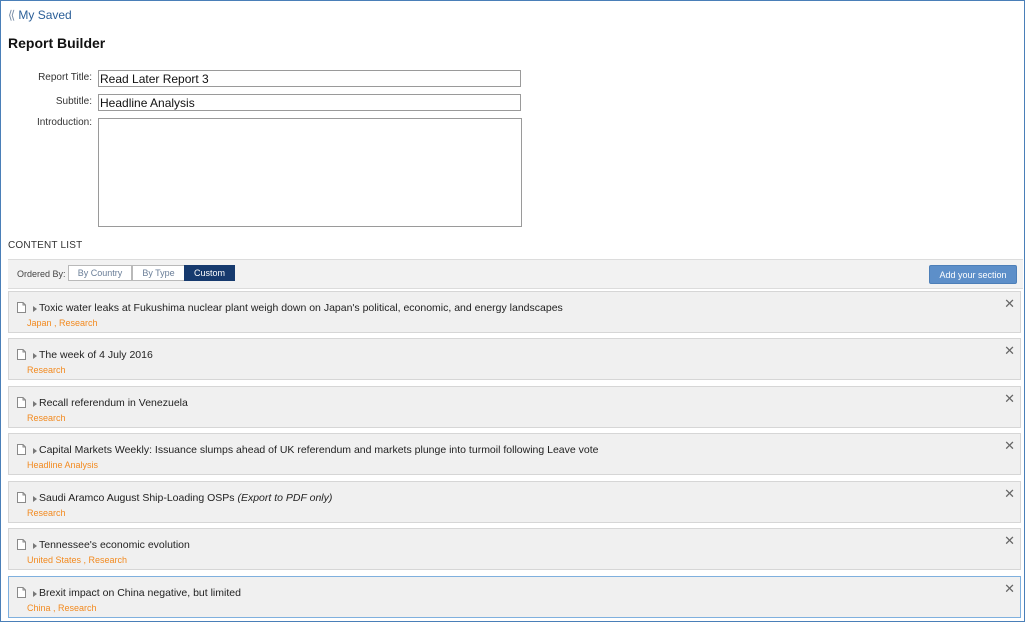 The height and width of the screenshot is (622, 1025). What do you see at coordinates (158, 273) in the screenshot?
I see `order-by-type-button: By Type` at bounding box center [158, 273].